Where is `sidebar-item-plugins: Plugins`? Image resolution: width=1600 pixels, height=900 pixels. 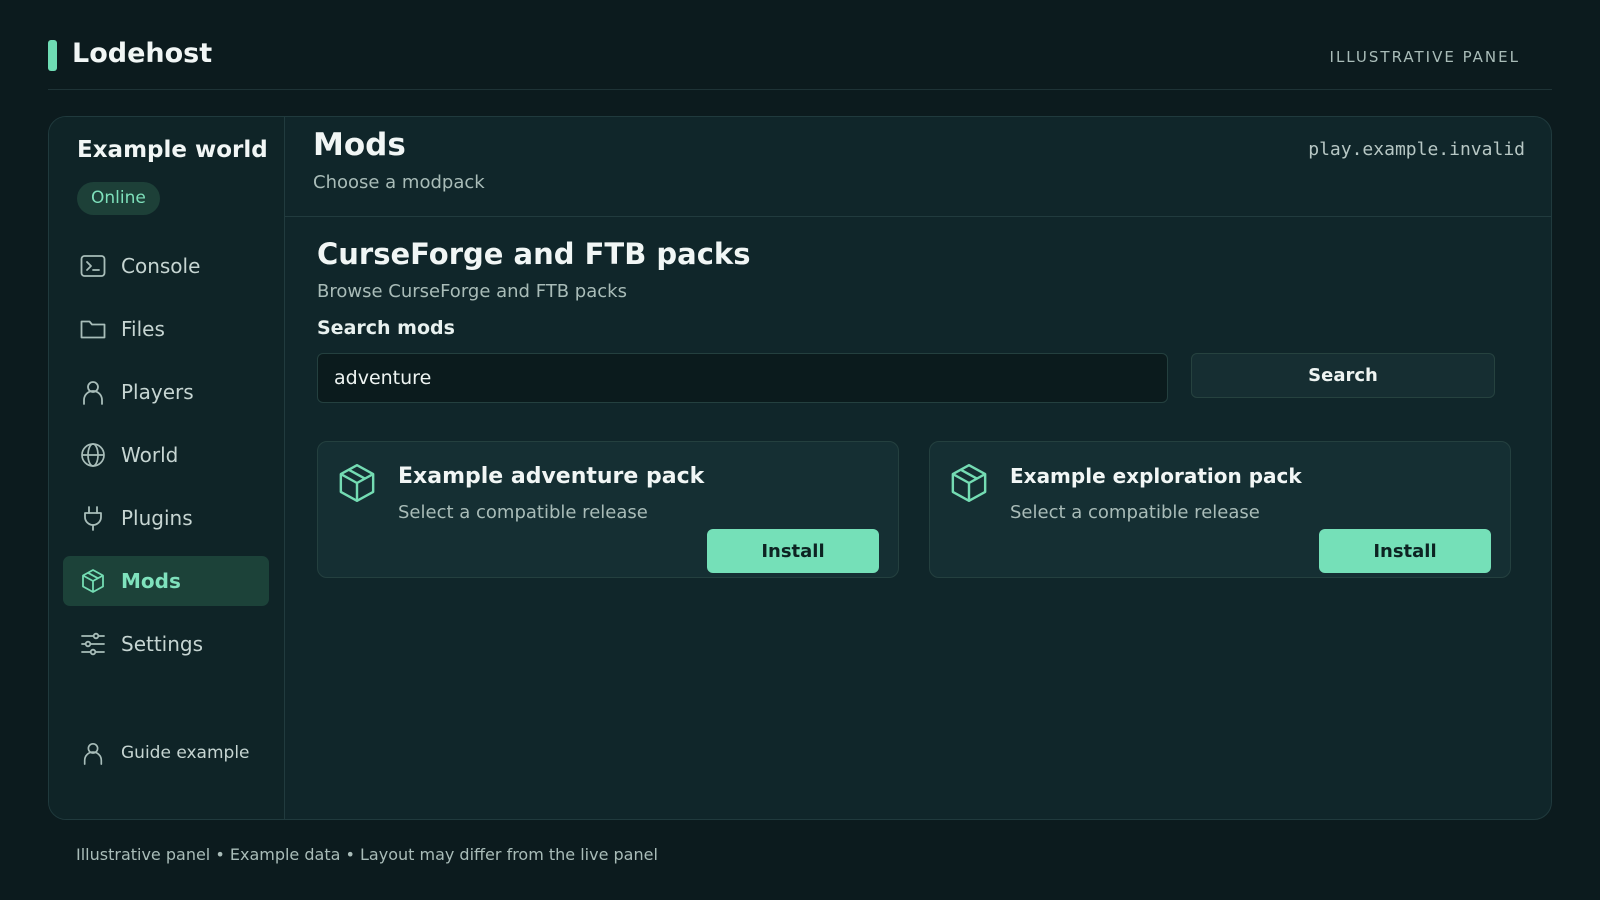 sidebar-item-plugins: Plugins is located at coordinates (166, 518).